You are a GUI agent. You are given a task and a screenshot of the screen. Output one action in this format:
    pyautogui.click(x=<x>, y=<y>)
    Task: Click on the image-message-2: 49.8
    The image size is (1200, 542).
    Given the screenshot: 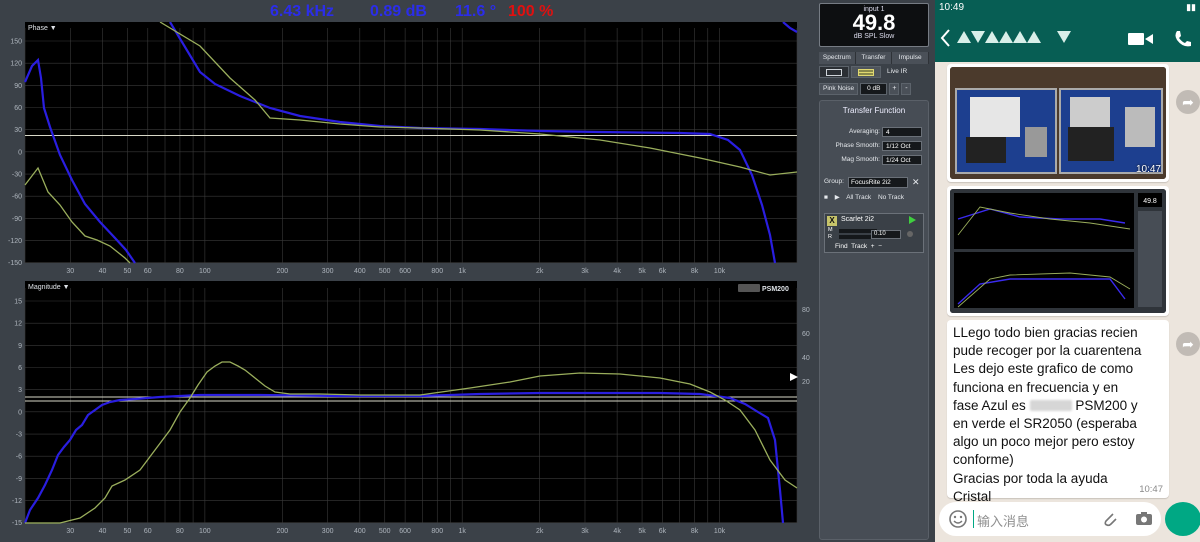 What is the action you would take?
    pyautogui.click(x=1058, y=251)
    